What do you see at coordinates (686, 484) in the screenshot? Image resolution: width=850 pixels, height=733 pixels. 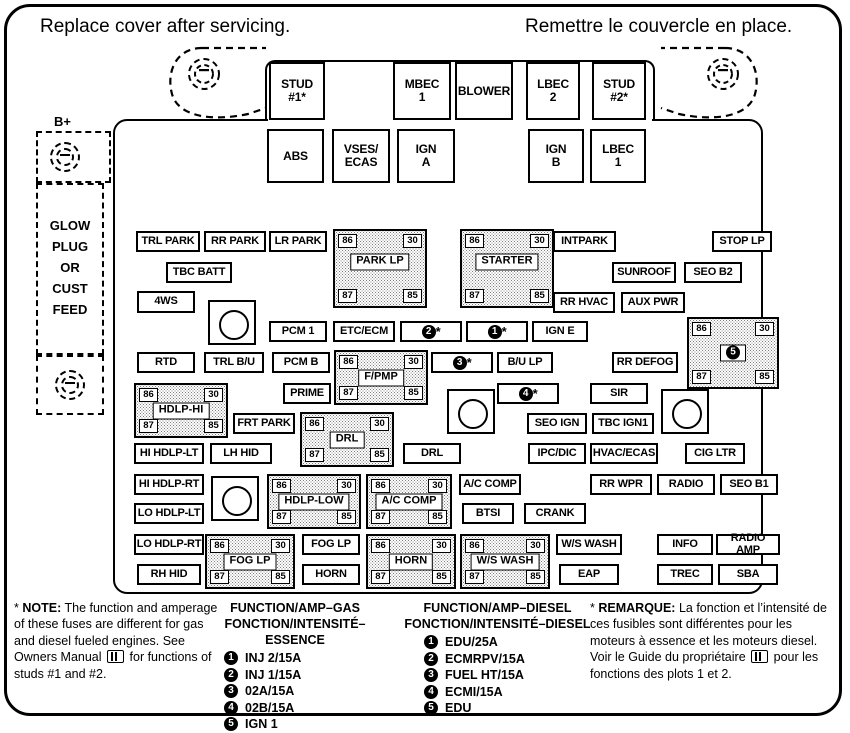 I see `fuse-radio: RADIO` at bounding box center [686, 484].